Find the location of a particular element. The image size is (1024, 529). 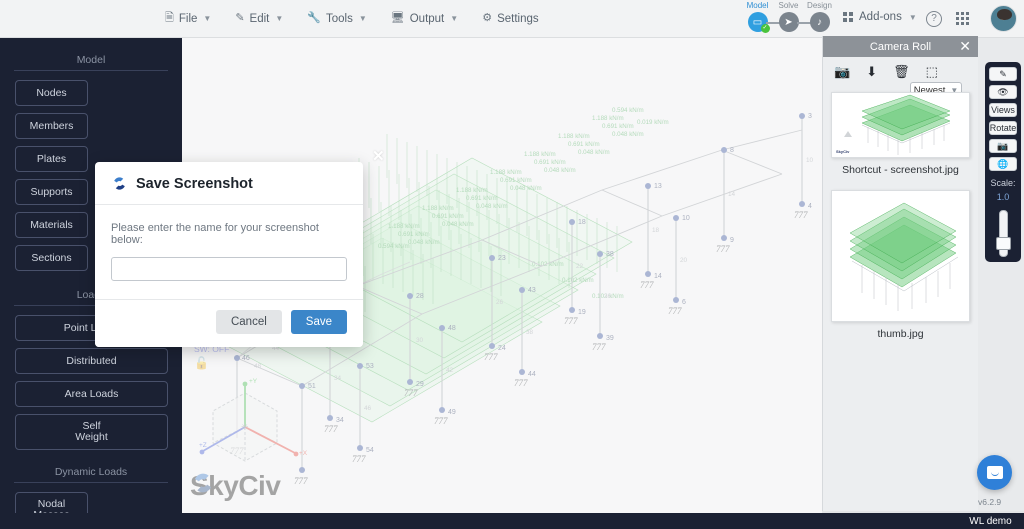

dialog-header: Save Screenshot is located at coordinates (229, 183).